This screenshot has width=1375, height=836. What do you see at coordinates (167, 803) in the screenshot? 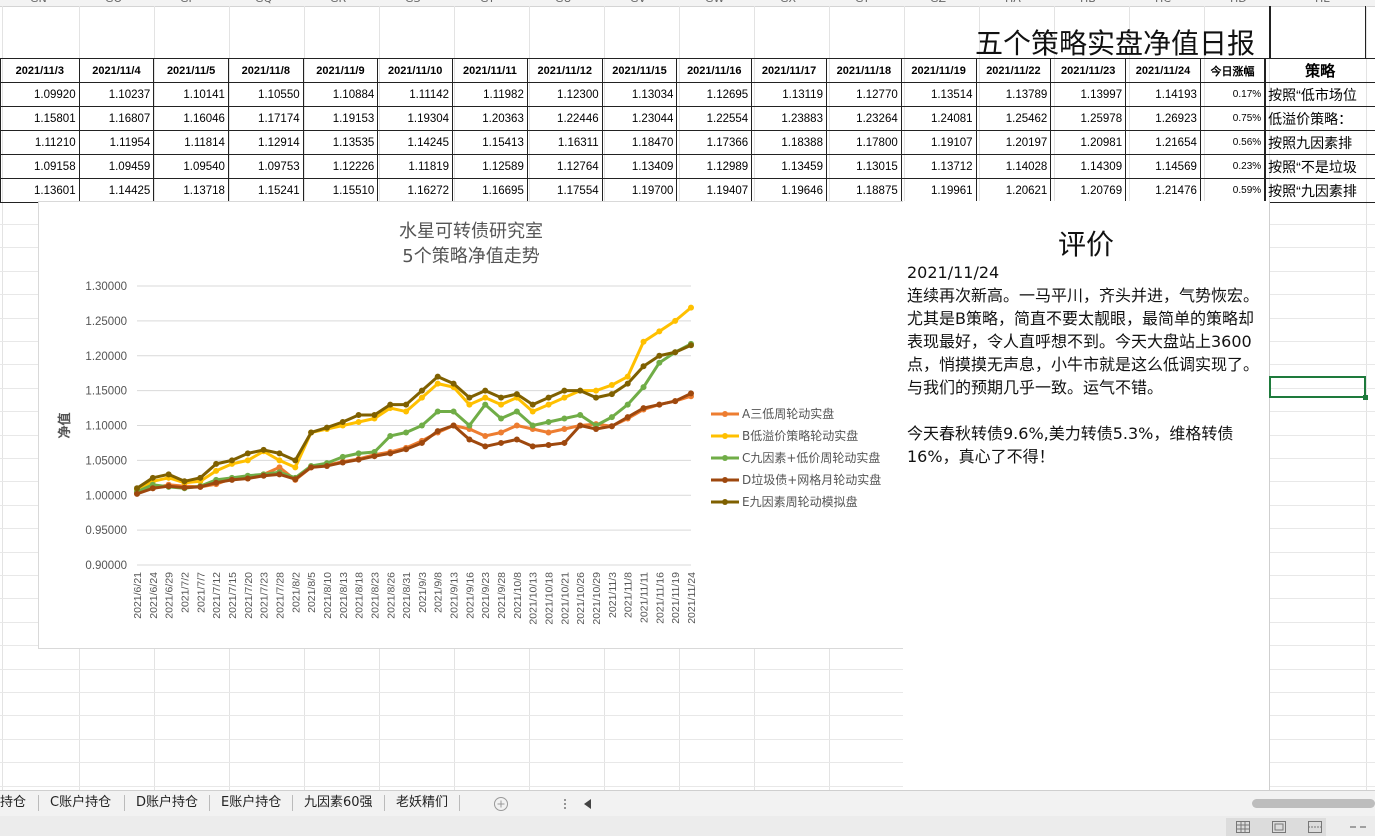
I see `sheet-tab: D账户持仓` at bounding box center [167, 803].